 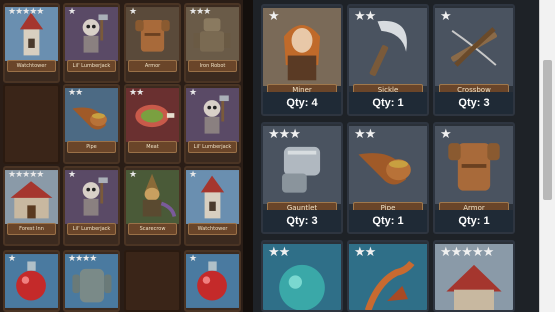 I want to click on panel-divider, so click(x=248, y=156).